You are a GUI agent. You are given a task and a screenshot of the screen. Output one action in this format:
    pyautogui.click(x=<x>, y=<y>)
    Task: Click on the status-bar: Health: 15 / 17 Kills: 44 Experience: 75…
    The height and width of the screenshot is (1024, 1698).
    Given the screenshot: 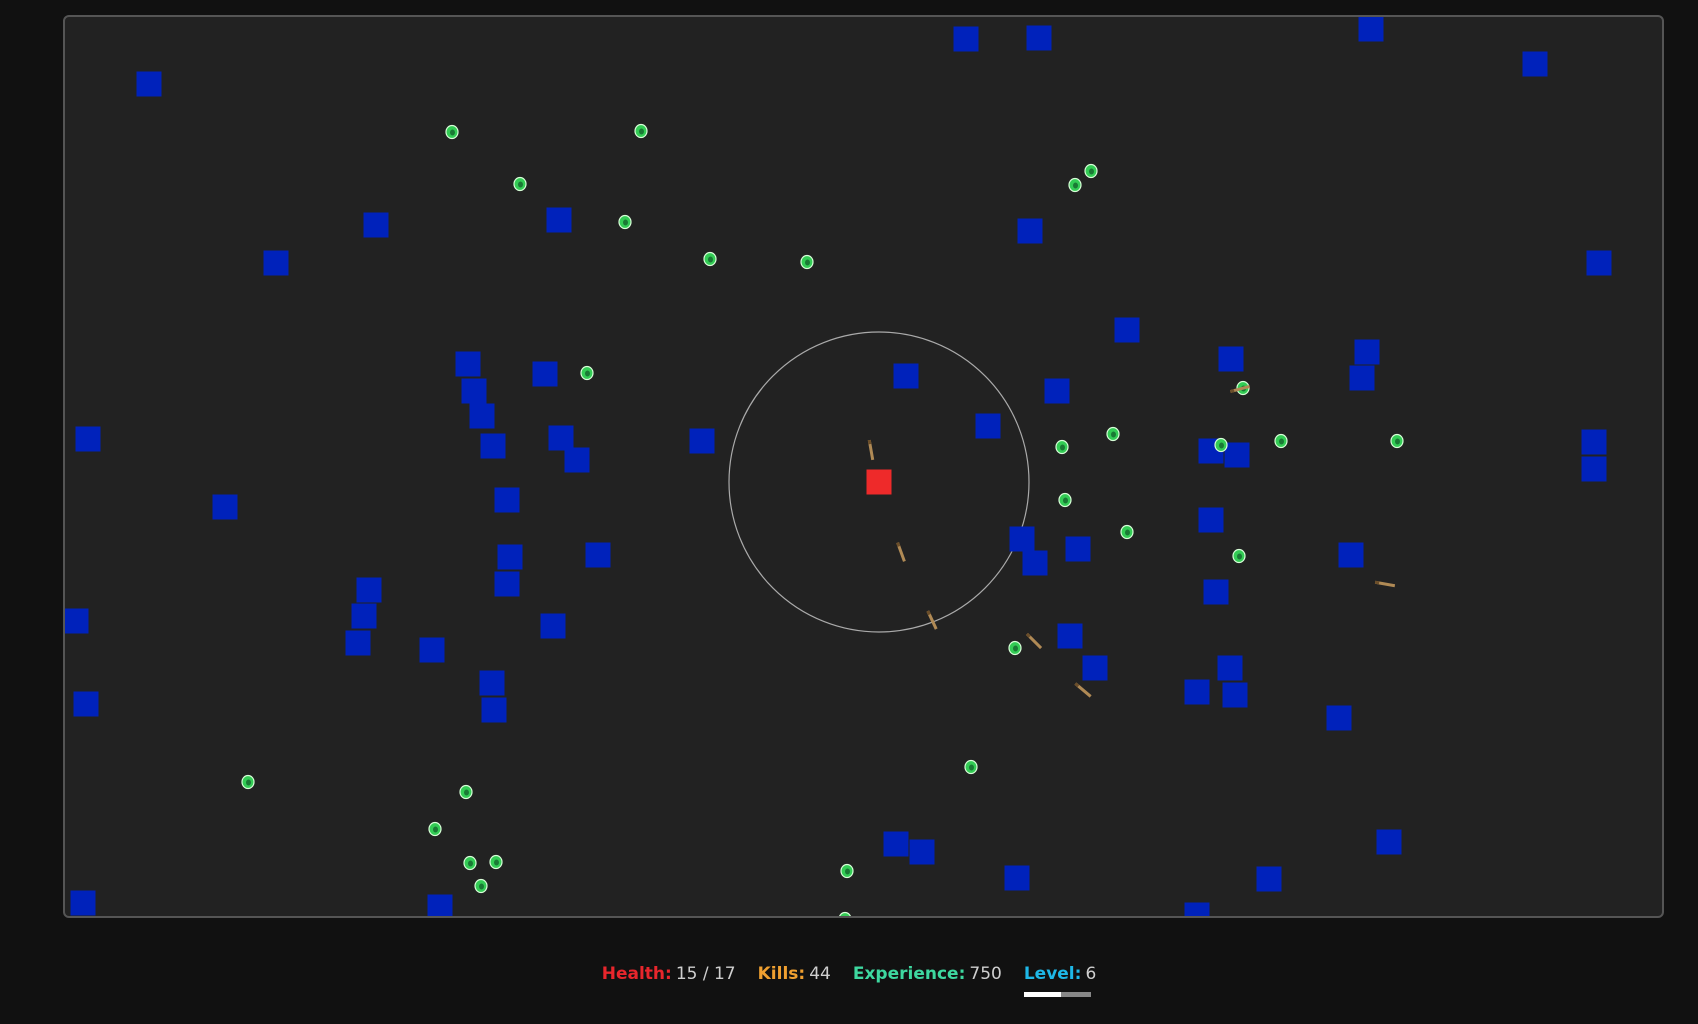 What is the action you would take?
    pyautogui.click(x=849, y=984)
    